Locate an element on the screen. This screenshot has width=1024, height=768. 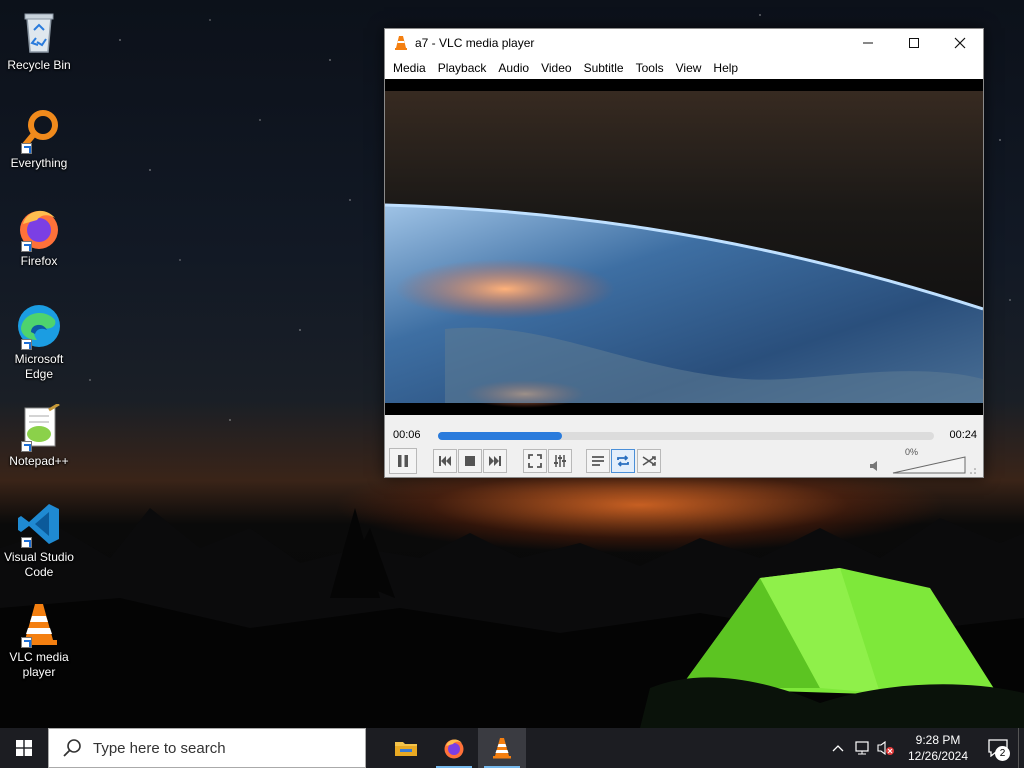
network-button is located at coordinates (862, 748).